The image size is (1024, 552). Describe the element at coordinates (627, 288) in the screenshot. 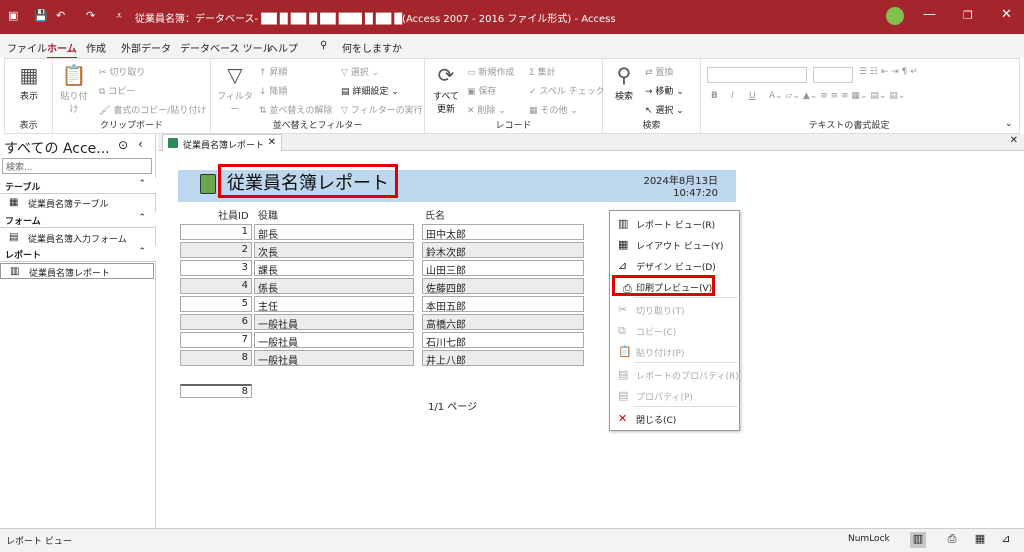

I see `print-preview-icon: ⎙` at that location.